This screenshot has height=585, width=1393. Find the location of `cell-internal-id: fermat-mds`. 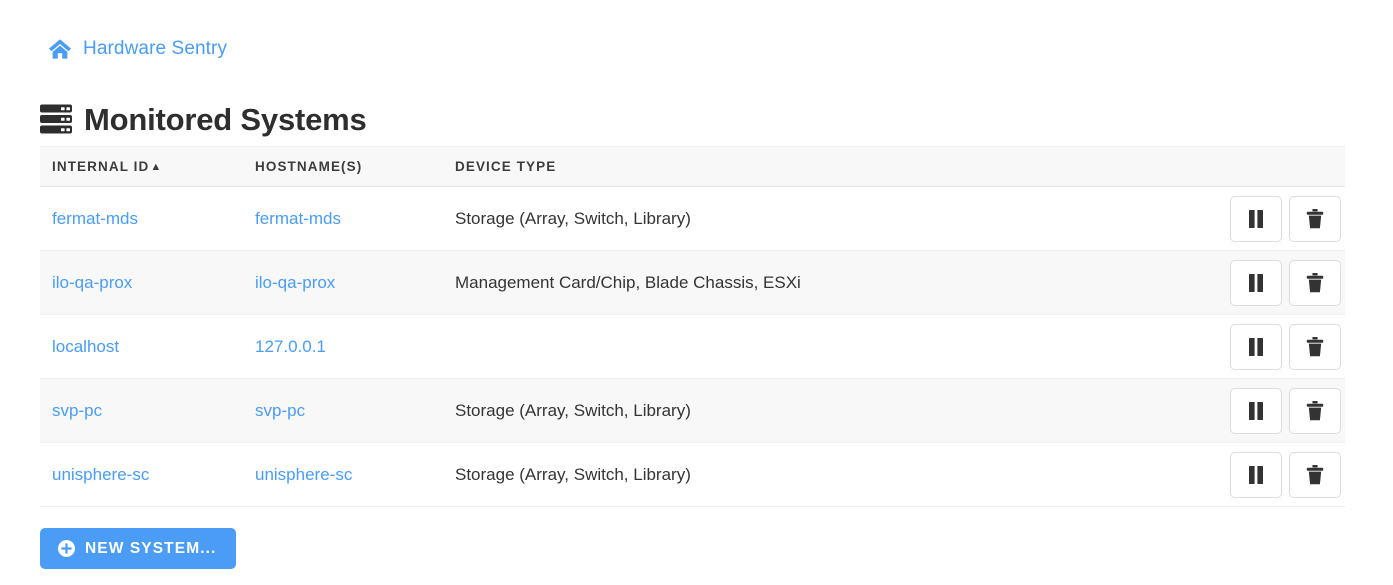

cell-internal-id: fermat-mds is located at coordinates (141, 218).